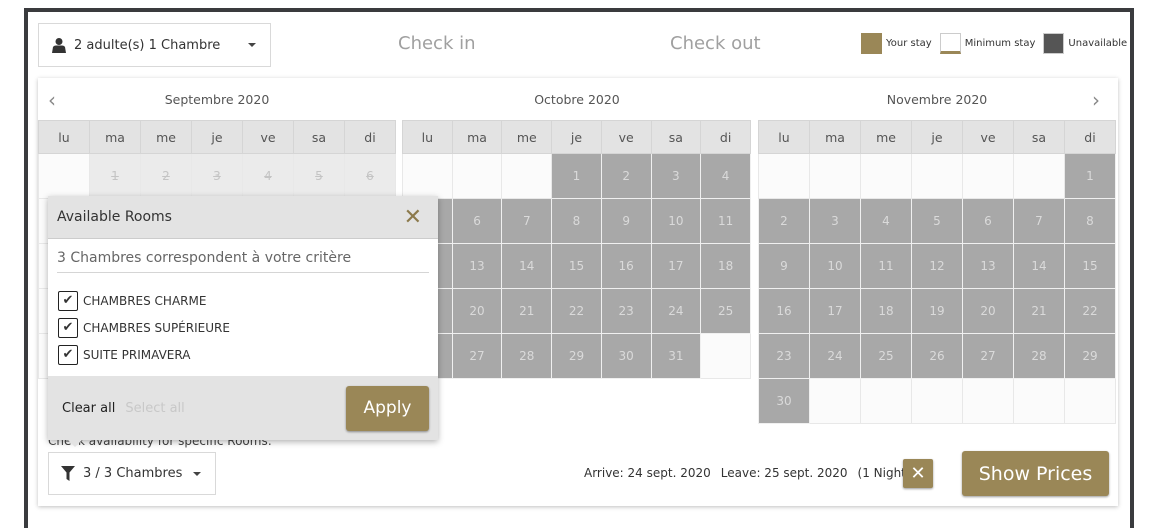 The image size is (1154, 528). Describe the element at coordinates (1098, 43) in the screenshot. I see `legend-label-unavailable: Unavailable` at that location.